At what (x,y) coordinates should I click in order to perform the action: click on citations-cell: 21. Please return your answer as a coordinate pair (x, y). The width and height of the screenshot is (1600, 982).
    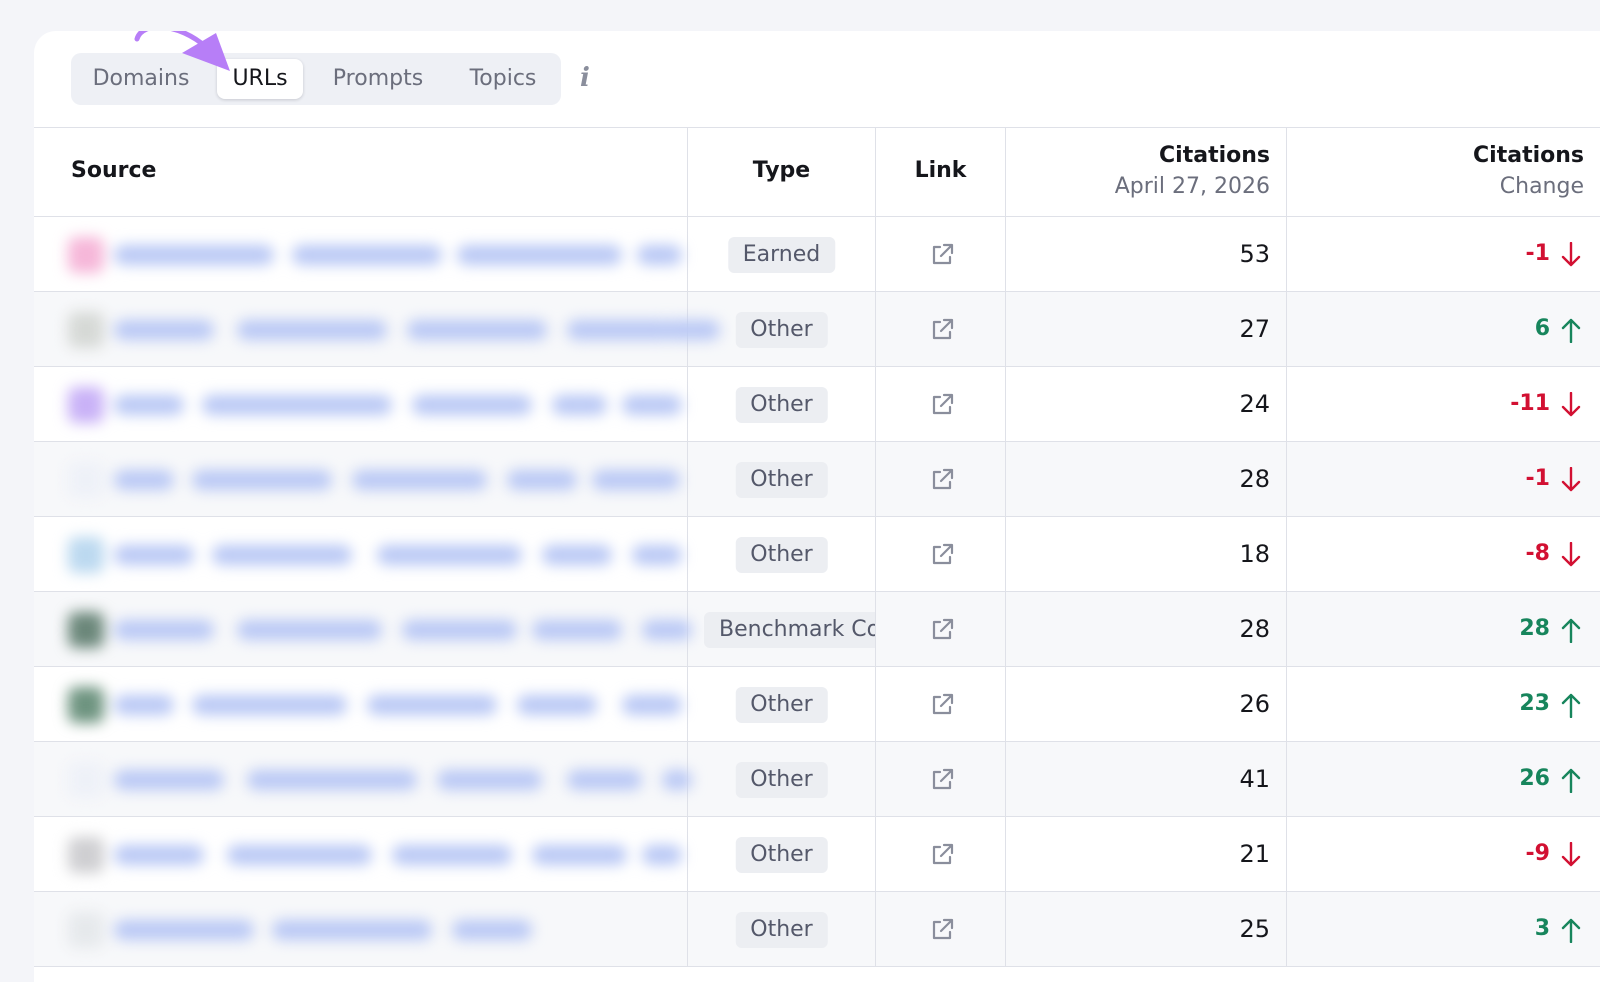
    Looking at the image, I should click on (1146, 854).